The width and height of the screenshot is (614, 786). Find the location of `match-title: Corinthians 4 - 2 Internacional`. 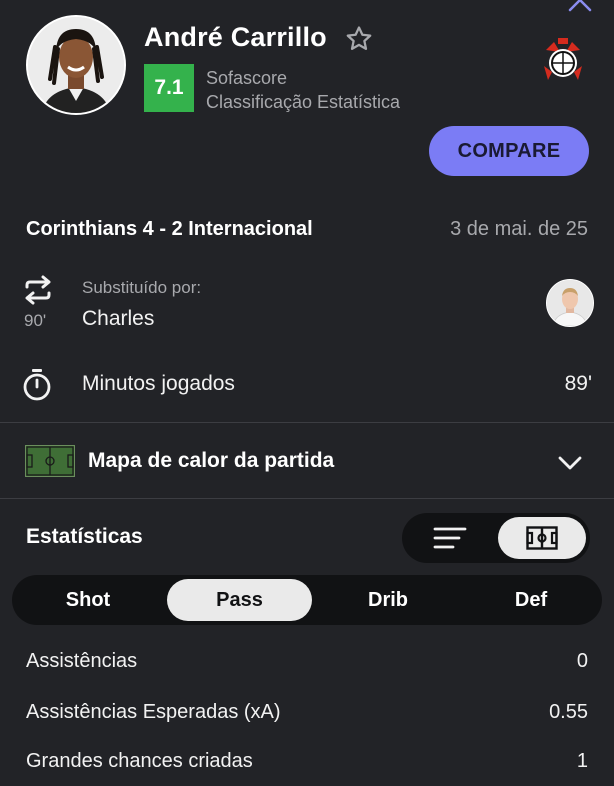

match-title: Corinthians 4 - 2 Internacional is located at coordinates (169, 229).